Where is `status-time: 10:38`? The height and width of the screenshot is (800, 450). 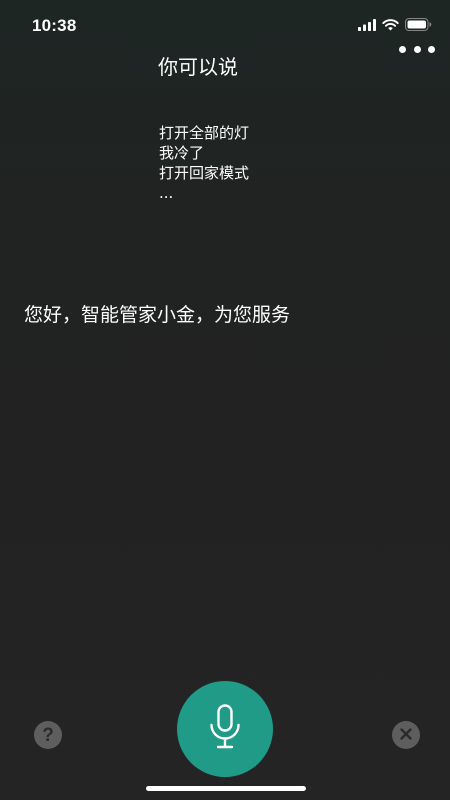
status-time: 10:38 is located at coordinates (54, 25).